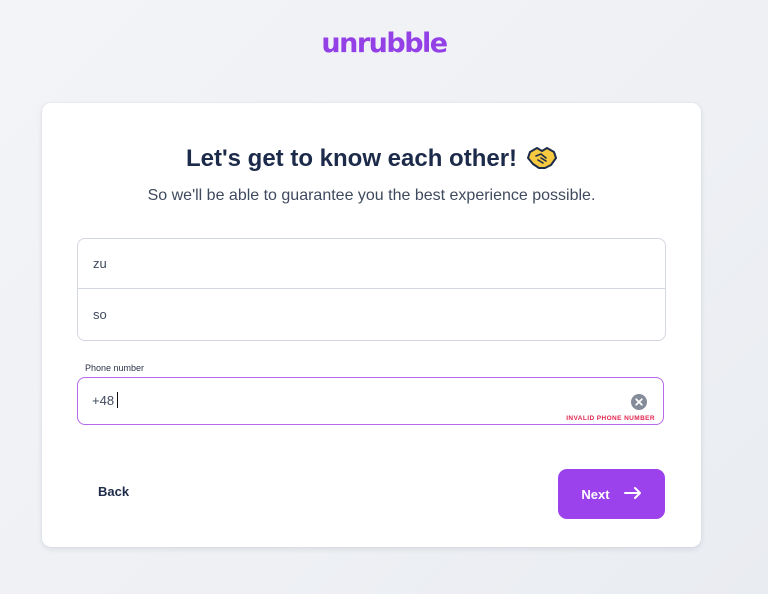  Describe the element at coordinates (639, 402) in the screenshot. I see `clear-circle-icon` at that location.